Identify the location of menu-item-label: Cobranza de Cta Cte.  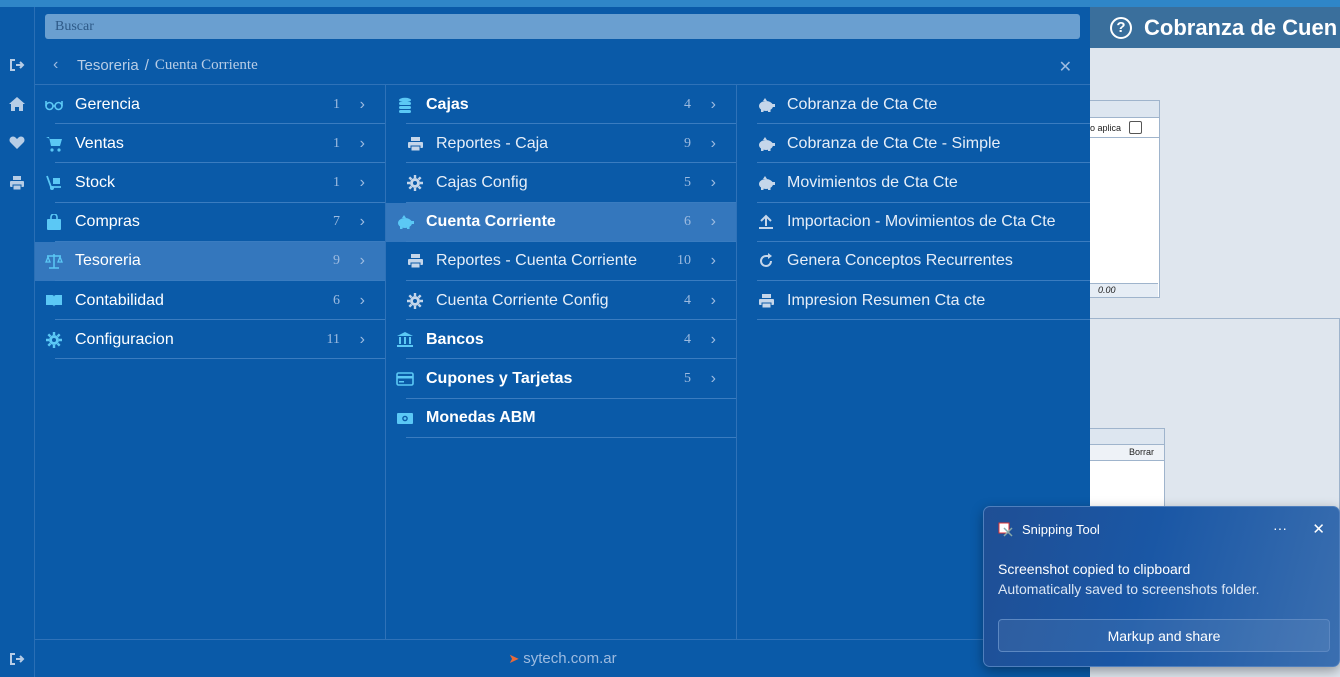
(862, 104).